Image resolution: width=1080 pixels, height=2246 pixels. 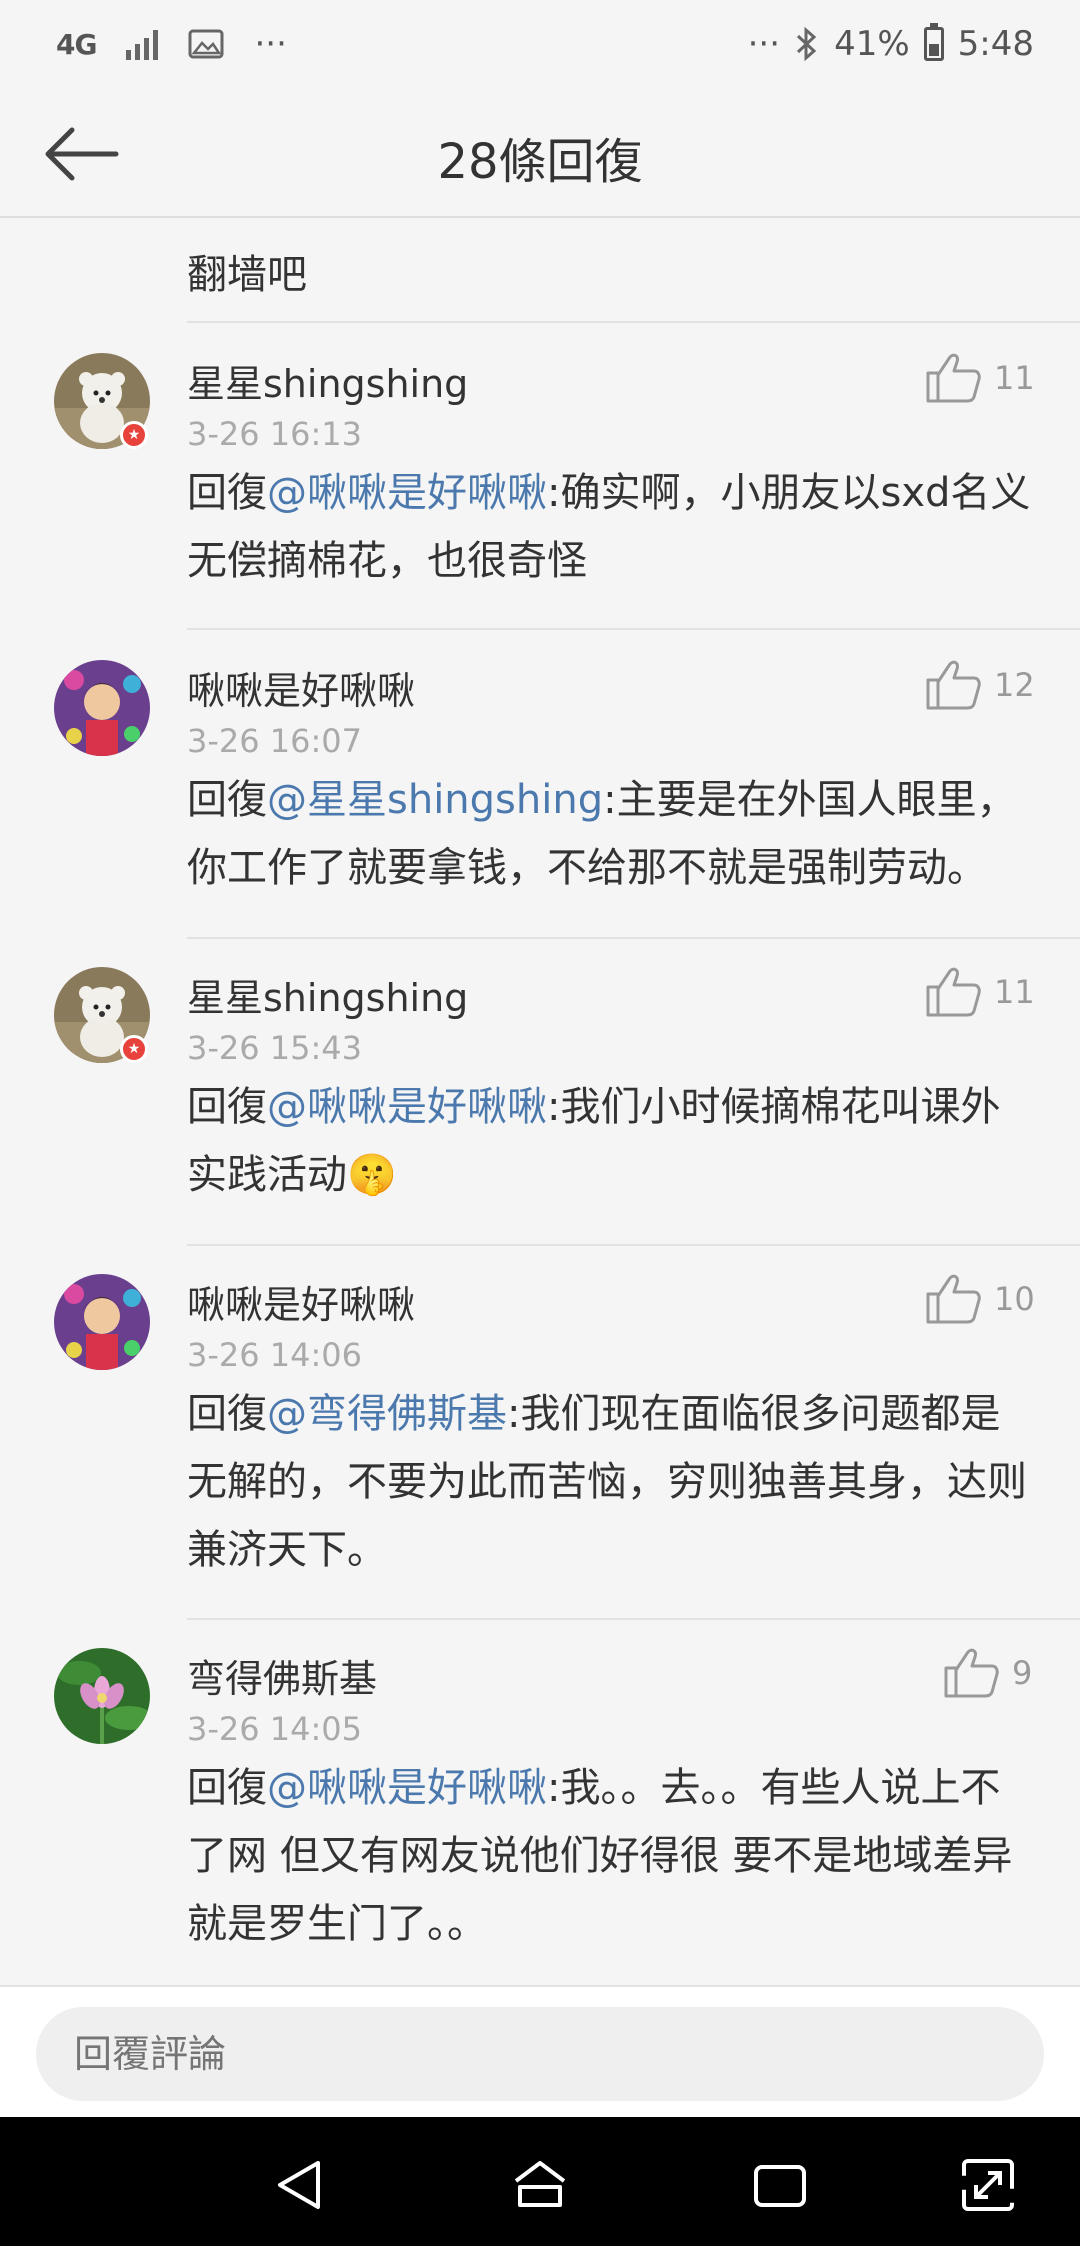 I want to click on system-nav-bar, so click(x=540, y=2181).